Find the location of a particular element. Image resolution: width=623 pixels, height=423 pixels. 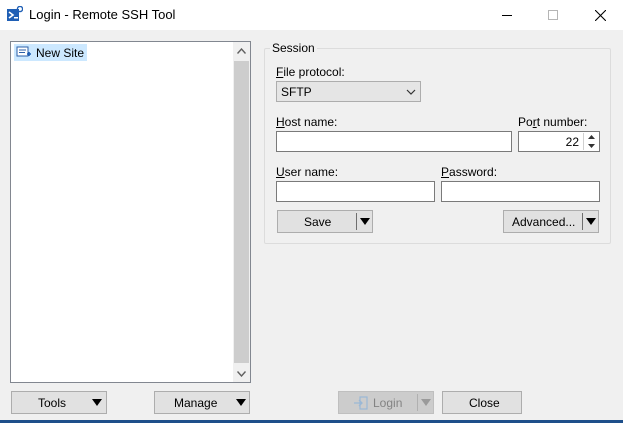

user-name-input is located at coordinates (355, 191).